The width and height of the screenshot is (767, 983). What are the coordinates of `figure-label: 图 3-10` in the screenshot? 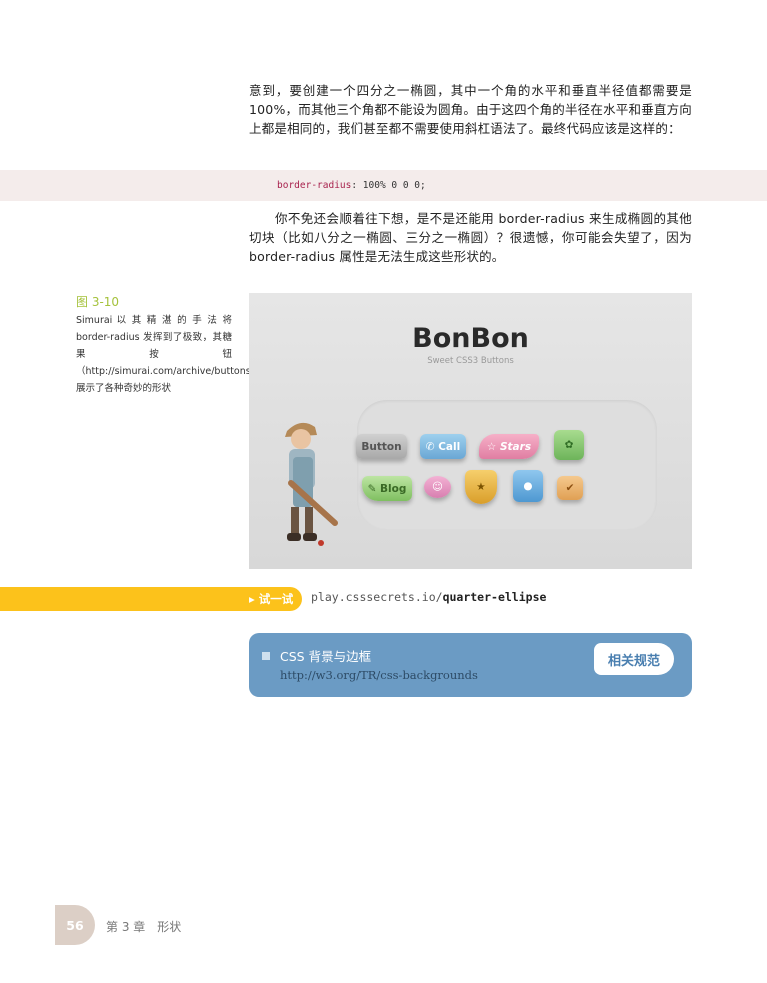 It's located at (98, 302).